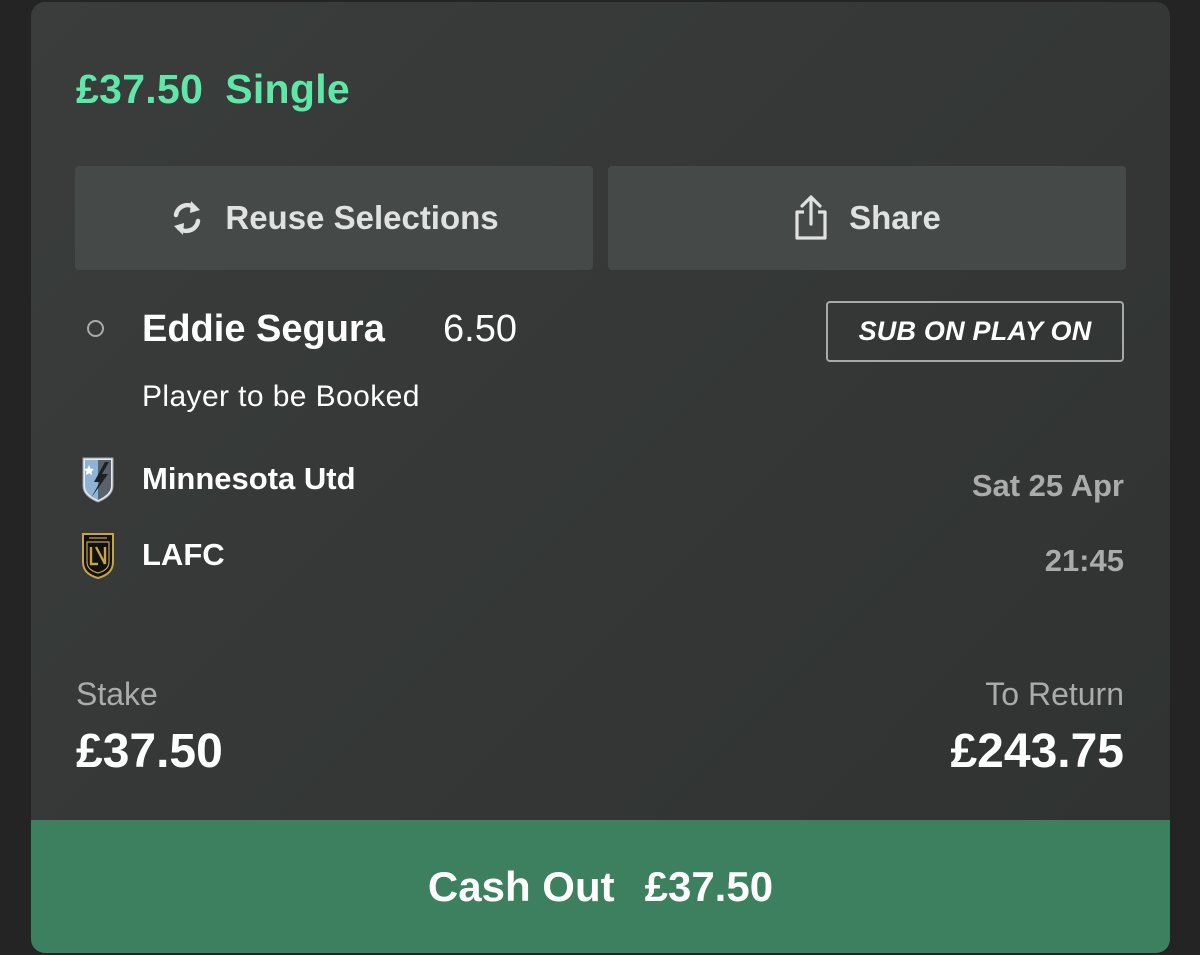 The width and height of the screenshot is (1200, 955). What do you see at coordinates (975, 331) in the screenshot?
I see `sub-on-play-on-badge: SUB ON PLAY ON` at bounding box center [975, 331].